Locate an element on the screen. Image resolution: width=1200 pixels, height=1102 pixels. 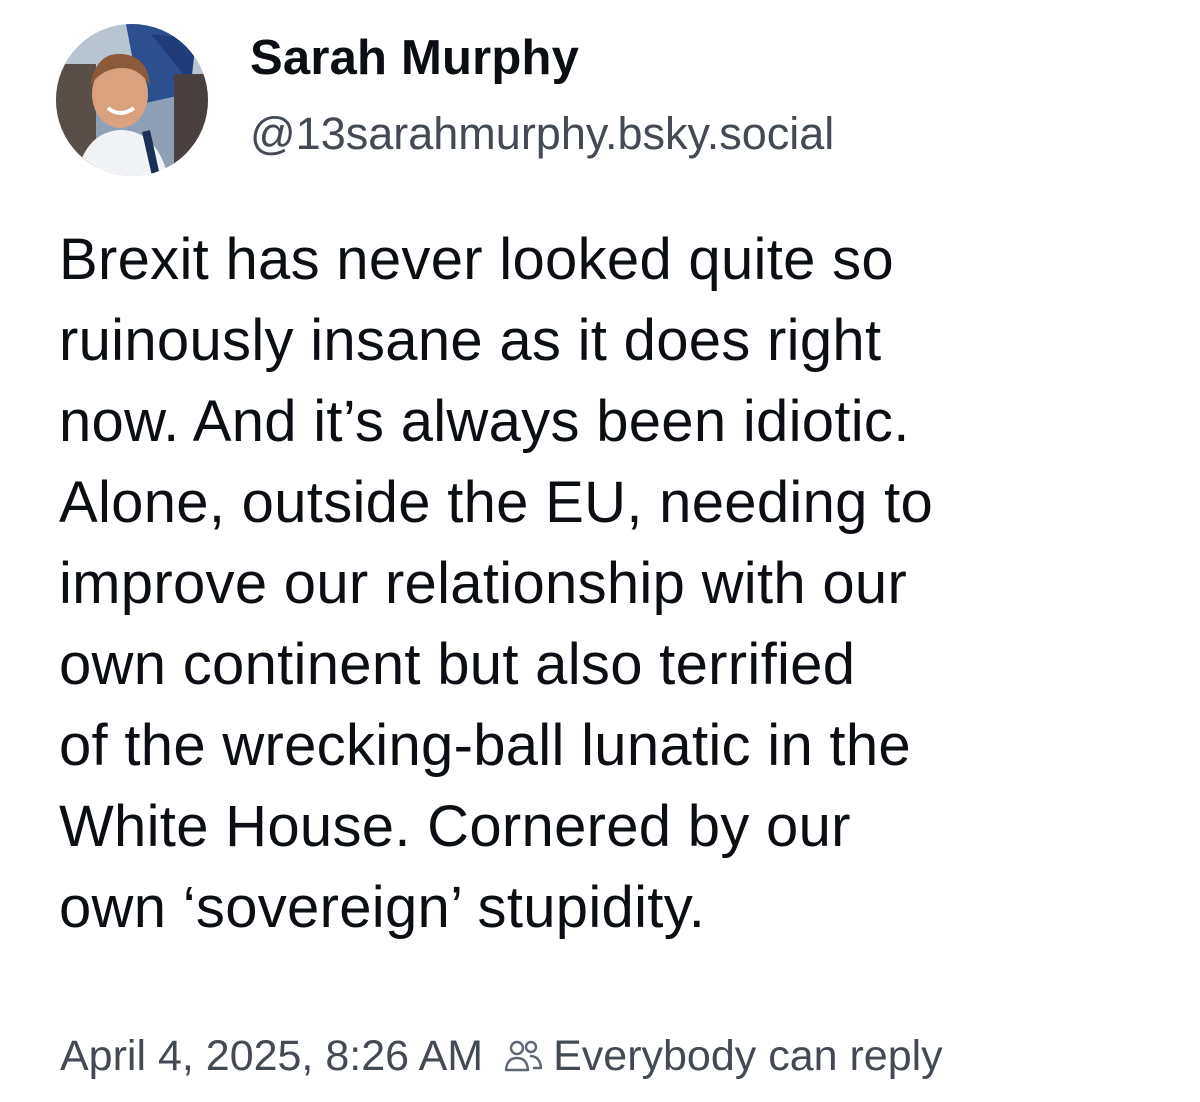
reply-setting: Everybody can reply is located at coordinates (748, 1056).